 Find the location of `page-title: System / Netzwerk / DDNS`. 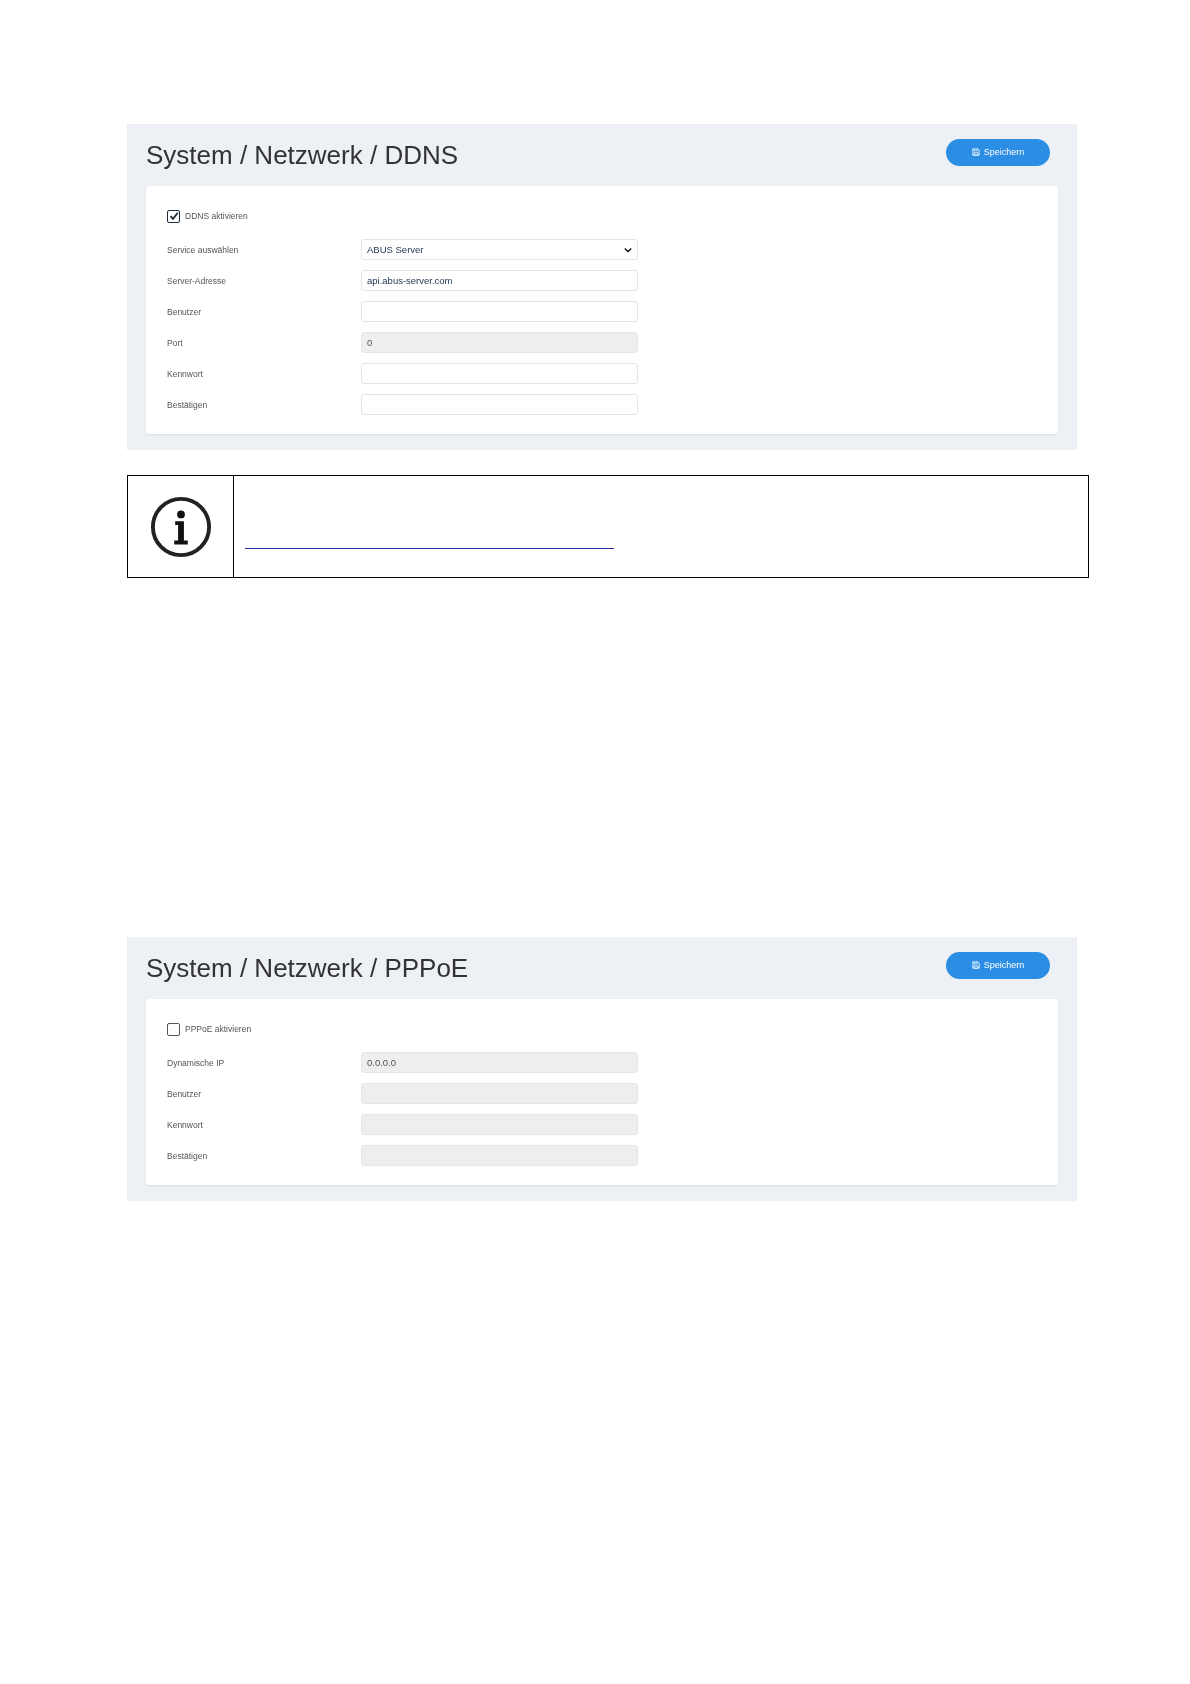

page-title: System / Netzwerk / DDNS is located at coordinates (302, 155).